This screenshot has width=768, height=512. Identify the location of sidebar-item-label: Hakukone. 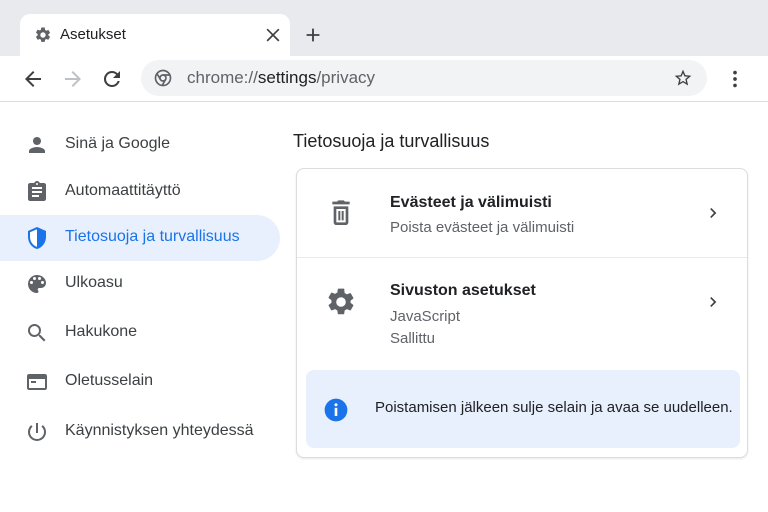
(101, 331).